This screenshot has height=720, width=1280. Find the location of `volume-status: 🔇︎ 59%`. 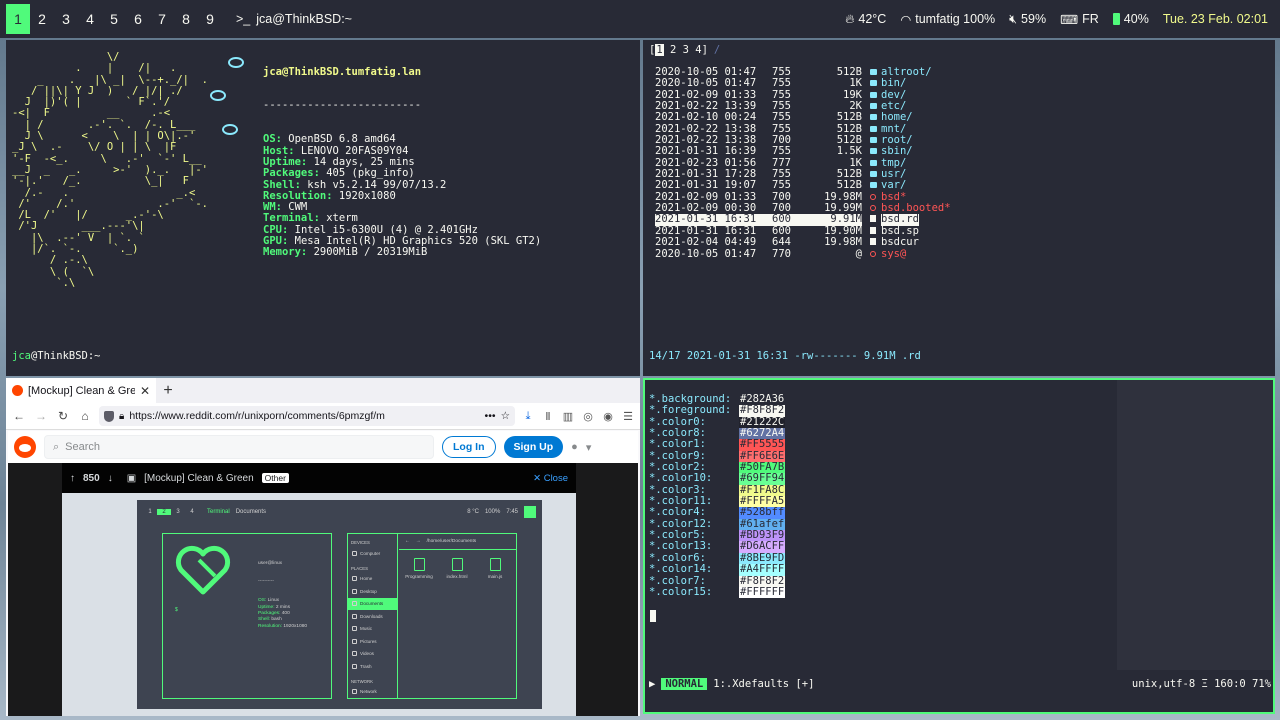

volume-status: 🔇︎ 59% is located at coordinates (1027, 19).